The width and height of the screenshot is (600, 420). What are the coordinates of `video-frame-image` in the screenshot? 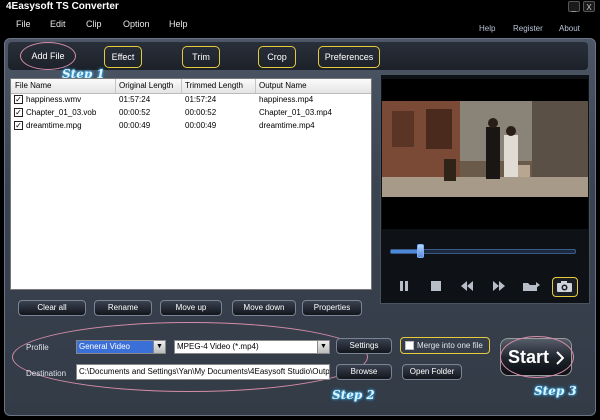 It's located at (485, 154).